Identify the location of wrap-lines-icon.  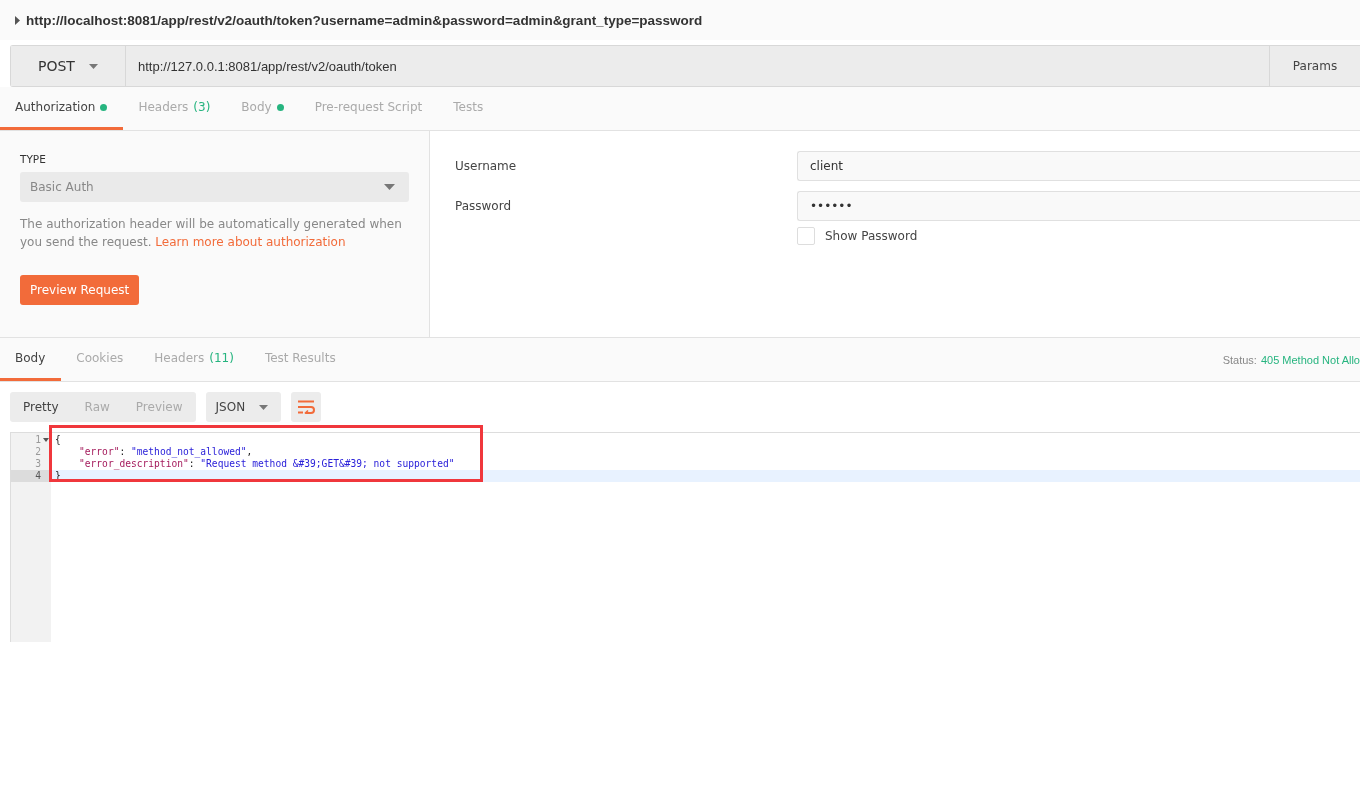
(306, 407).